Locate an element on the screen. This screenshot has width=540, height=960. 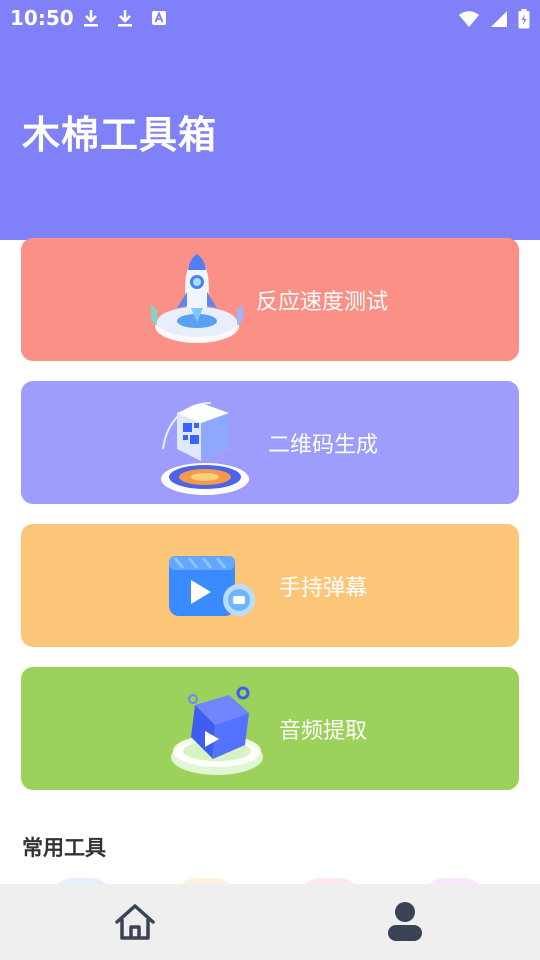
card-label: 手持弹幕 is located at coordinates (323, 588).